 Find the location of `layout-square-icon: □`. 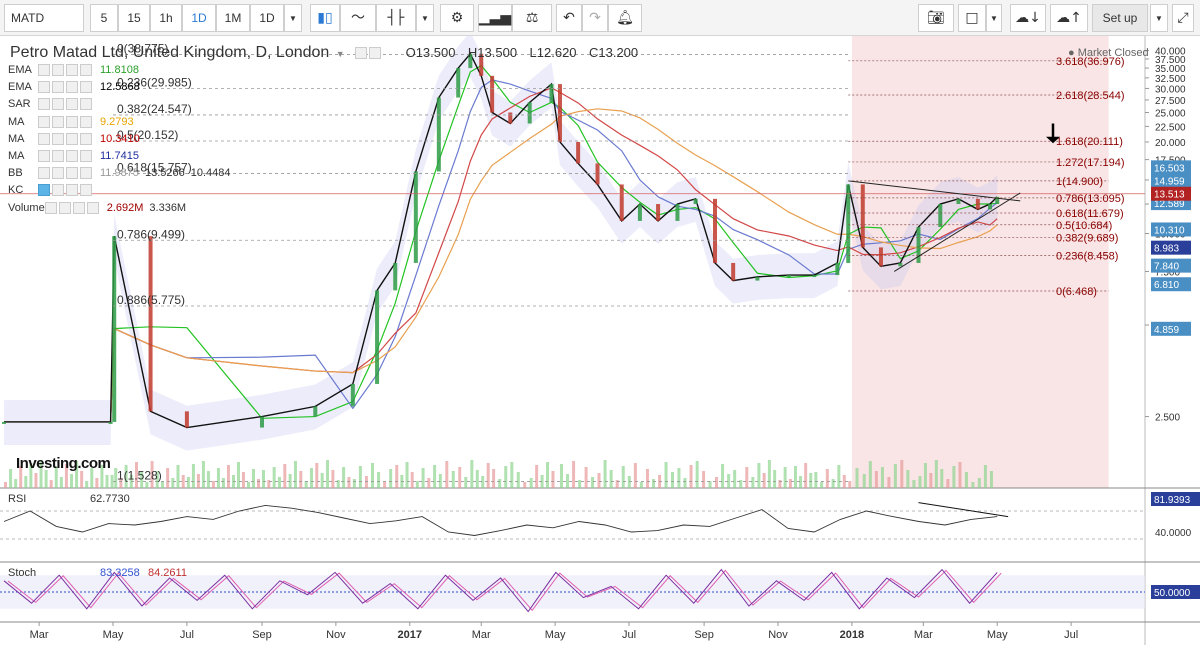

layout-square-icon: □ is located at coordinates (972, 18).